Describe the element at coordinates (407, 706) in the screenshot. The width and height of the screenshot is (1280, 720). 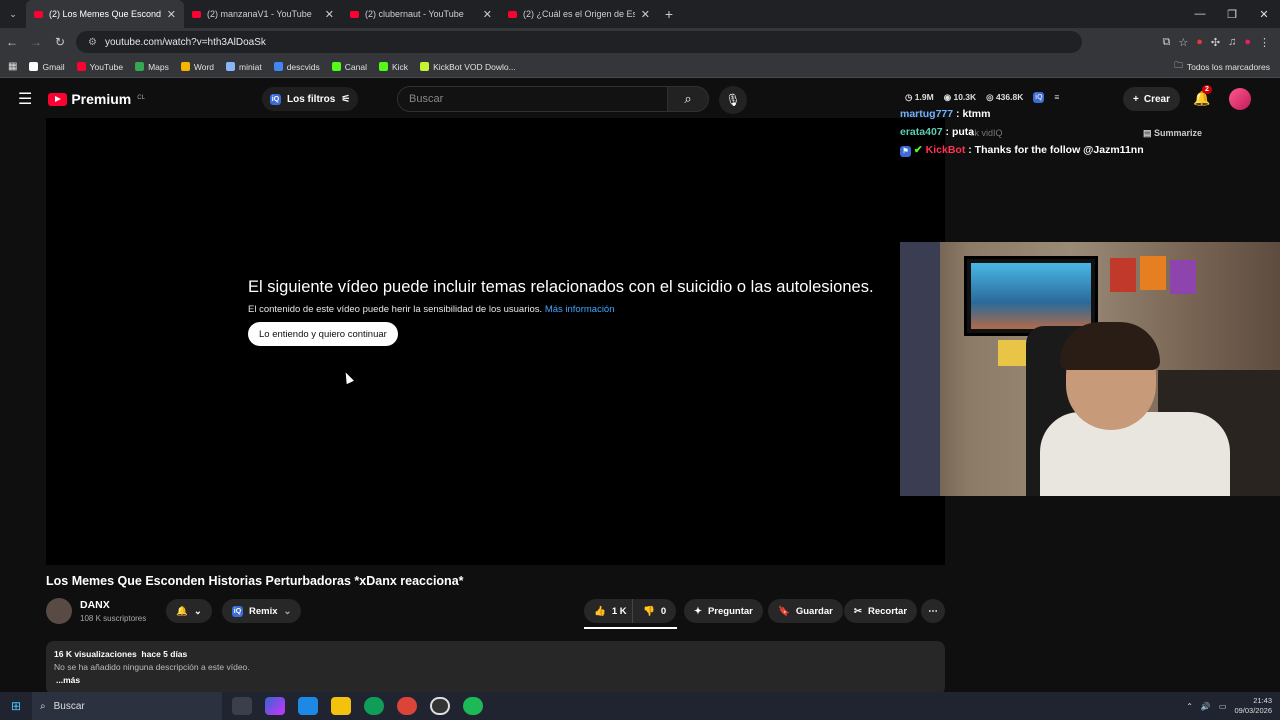
I see `chrome-icon` at that location.